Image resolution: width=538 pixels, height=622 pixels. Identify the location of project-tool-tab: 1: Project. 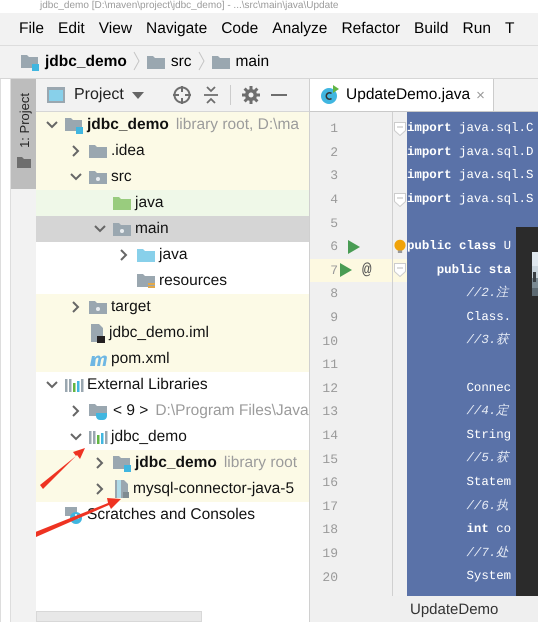
(24, 134).